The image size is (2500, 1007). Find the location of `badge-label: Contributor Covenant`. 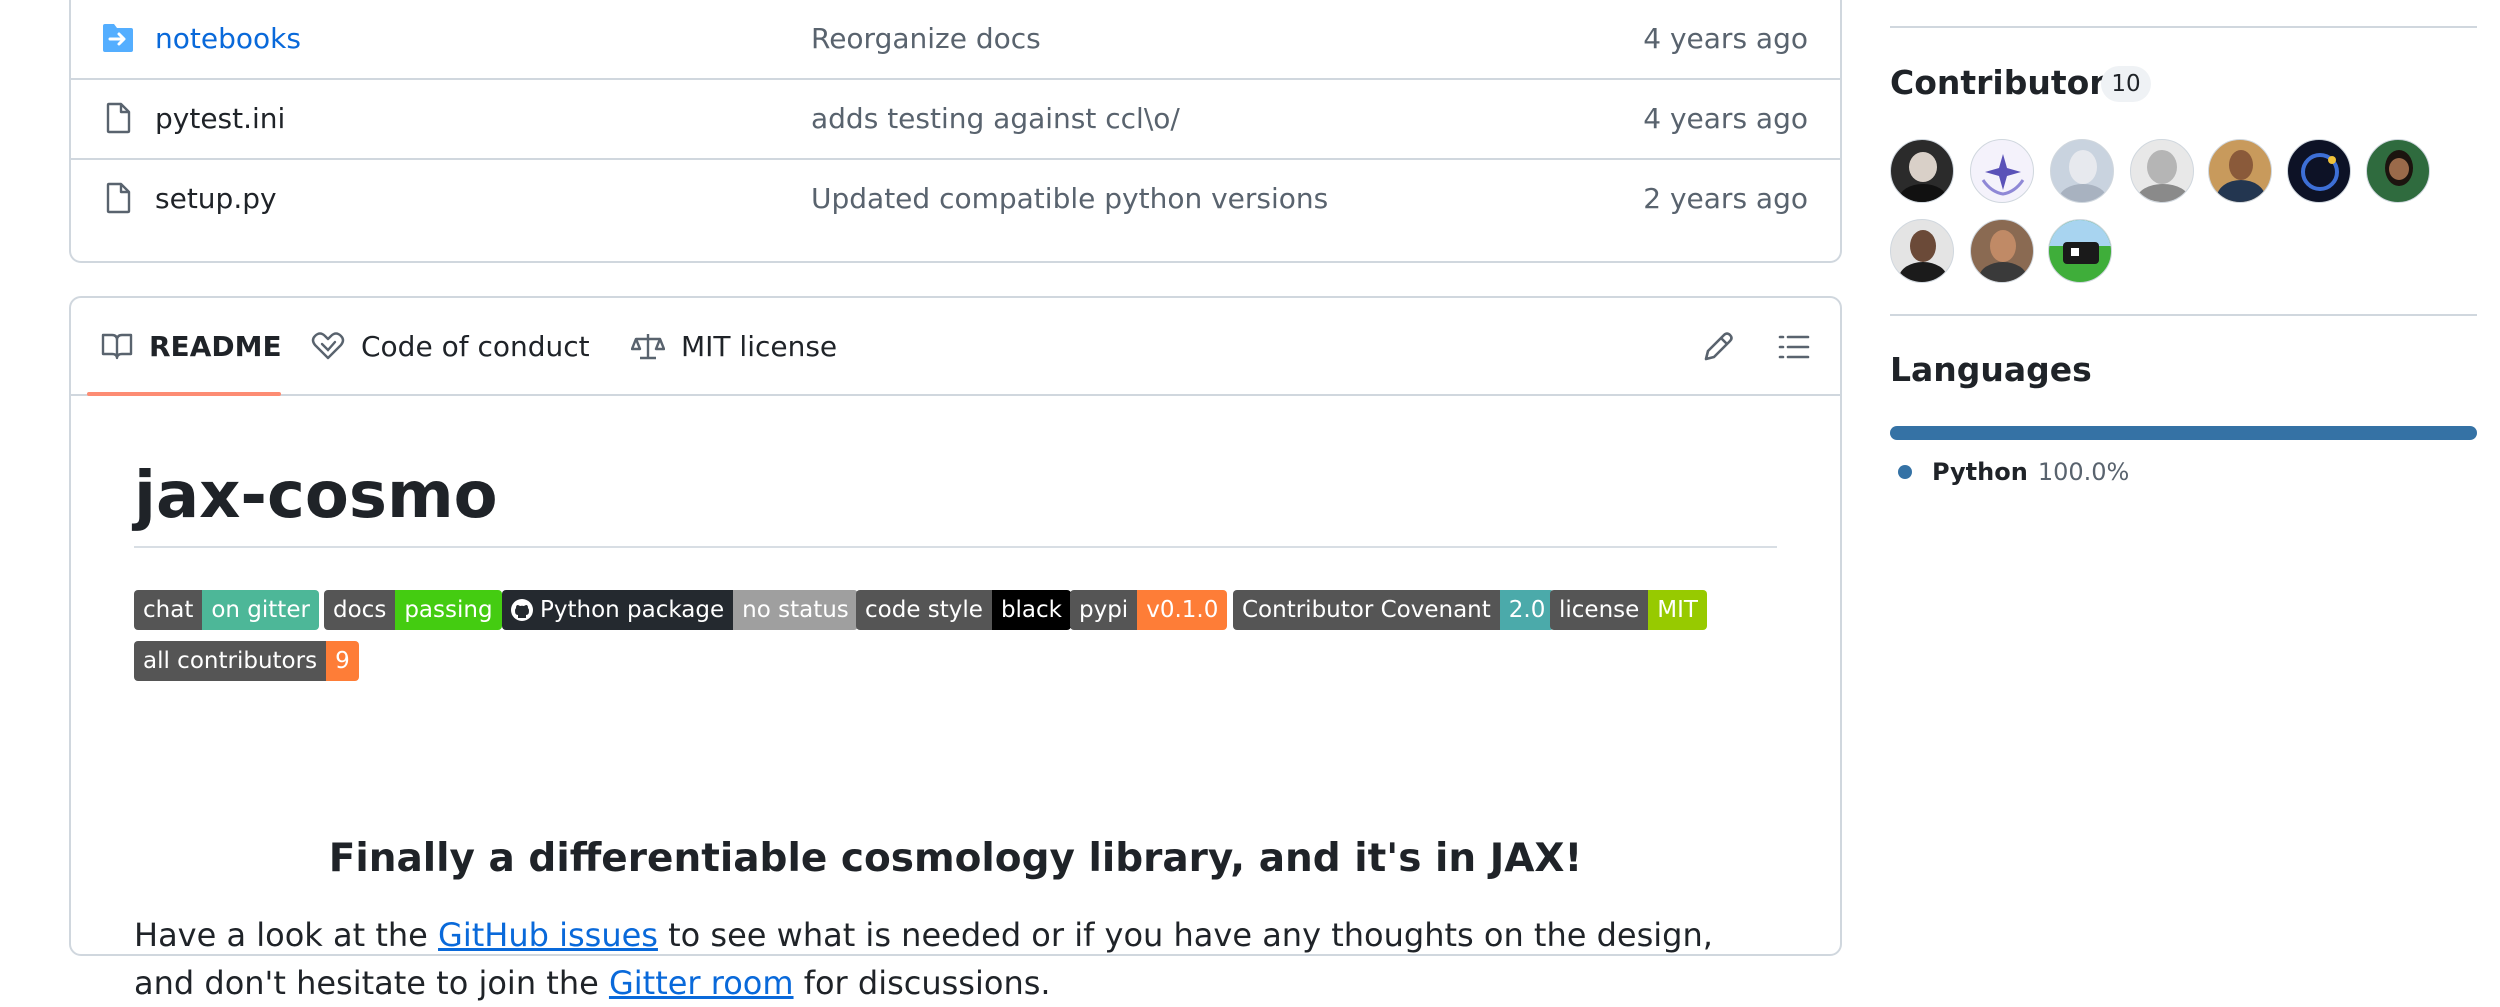

badge-label: Contributor Covenant is located at coordinates (1366, 610).